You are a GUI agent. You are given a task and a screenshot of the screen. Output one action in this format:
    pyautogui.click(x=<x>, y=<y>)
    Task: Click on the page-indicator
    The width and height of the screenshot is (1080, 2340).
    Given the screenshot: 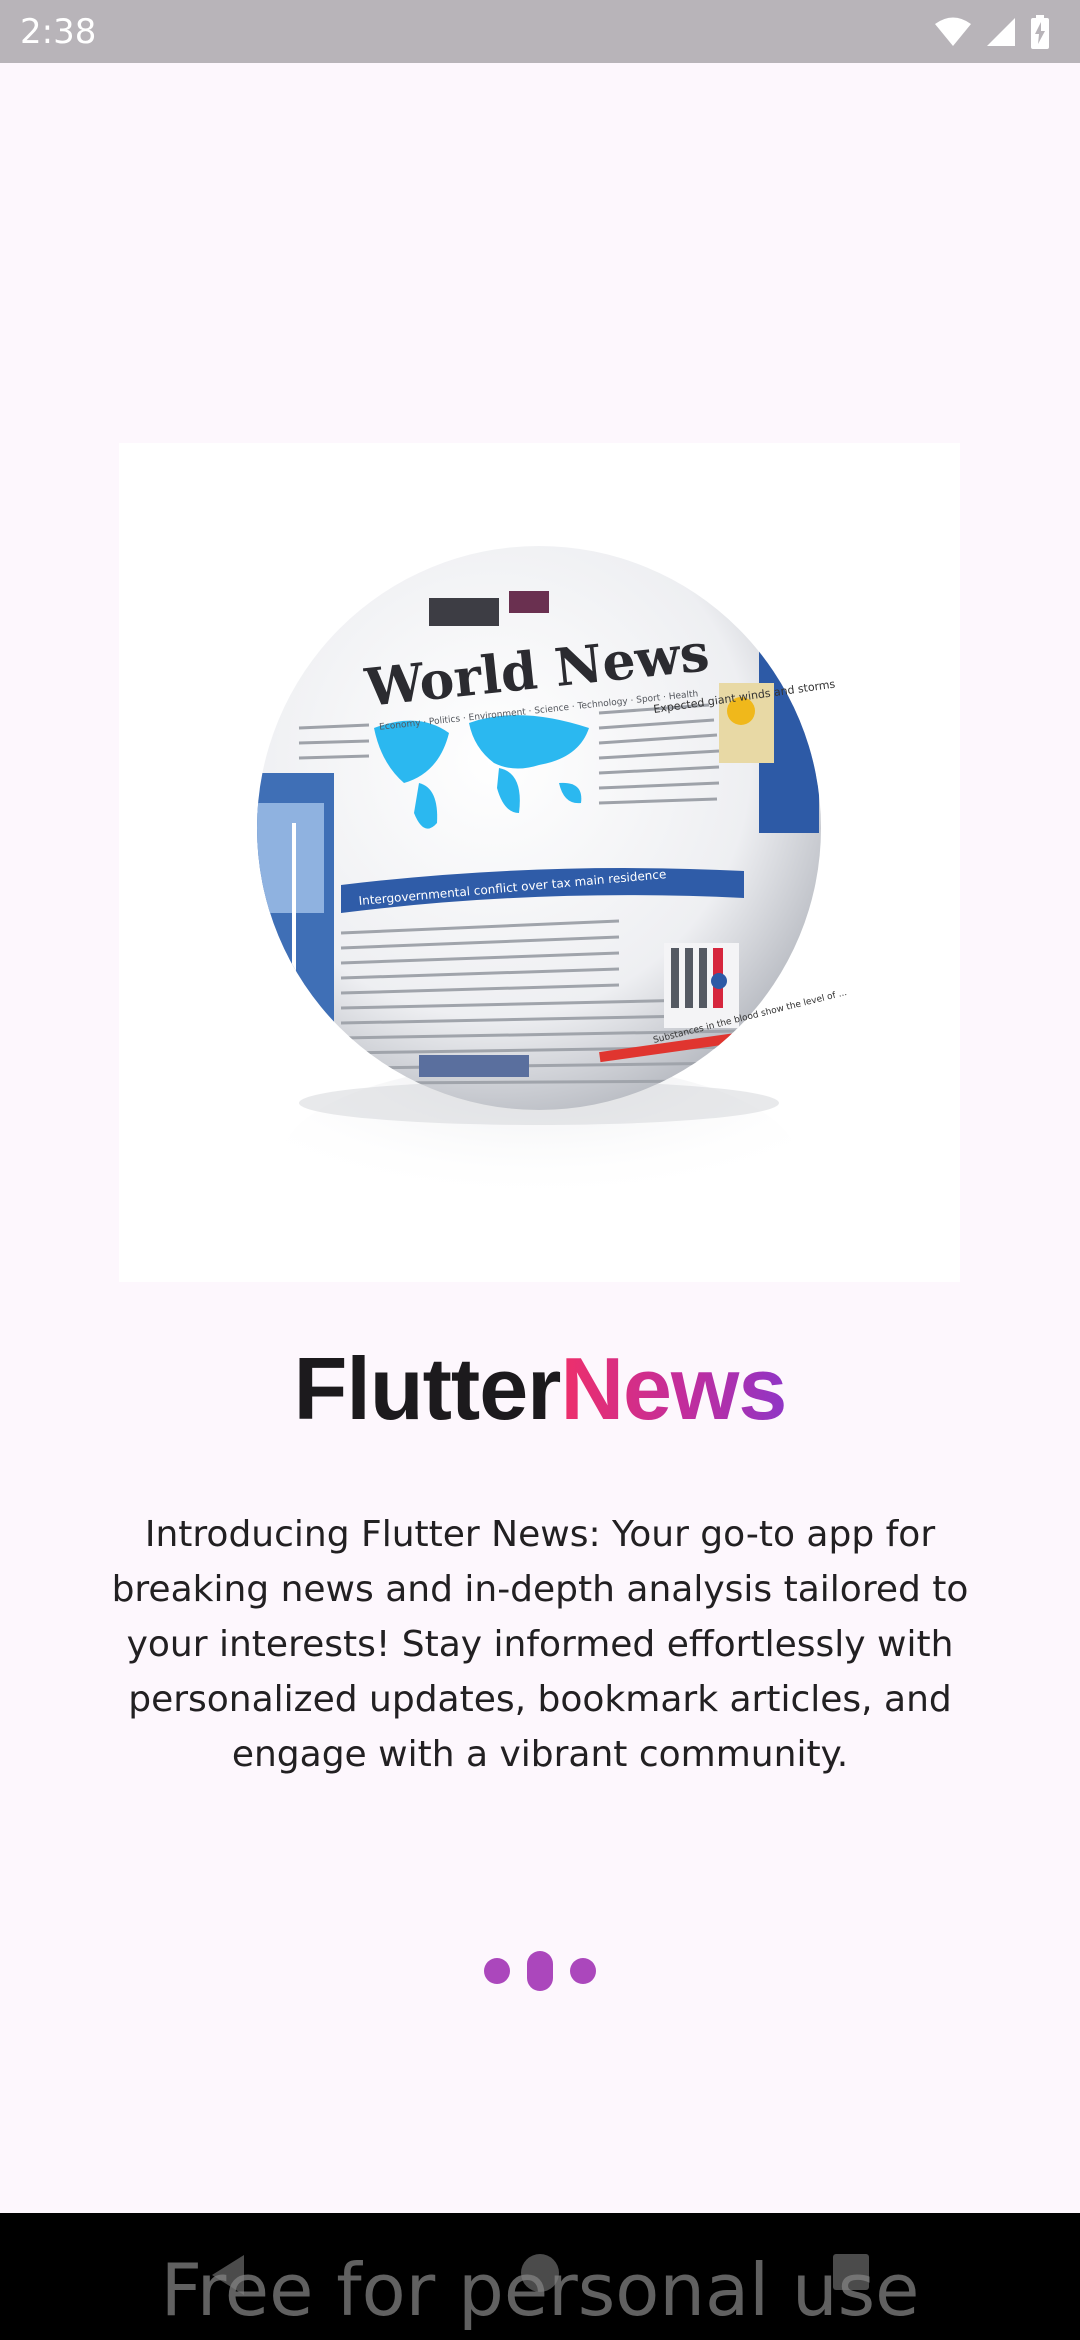 What is the action you would take?
    pyautogui.click(x=540, y=1971)
    